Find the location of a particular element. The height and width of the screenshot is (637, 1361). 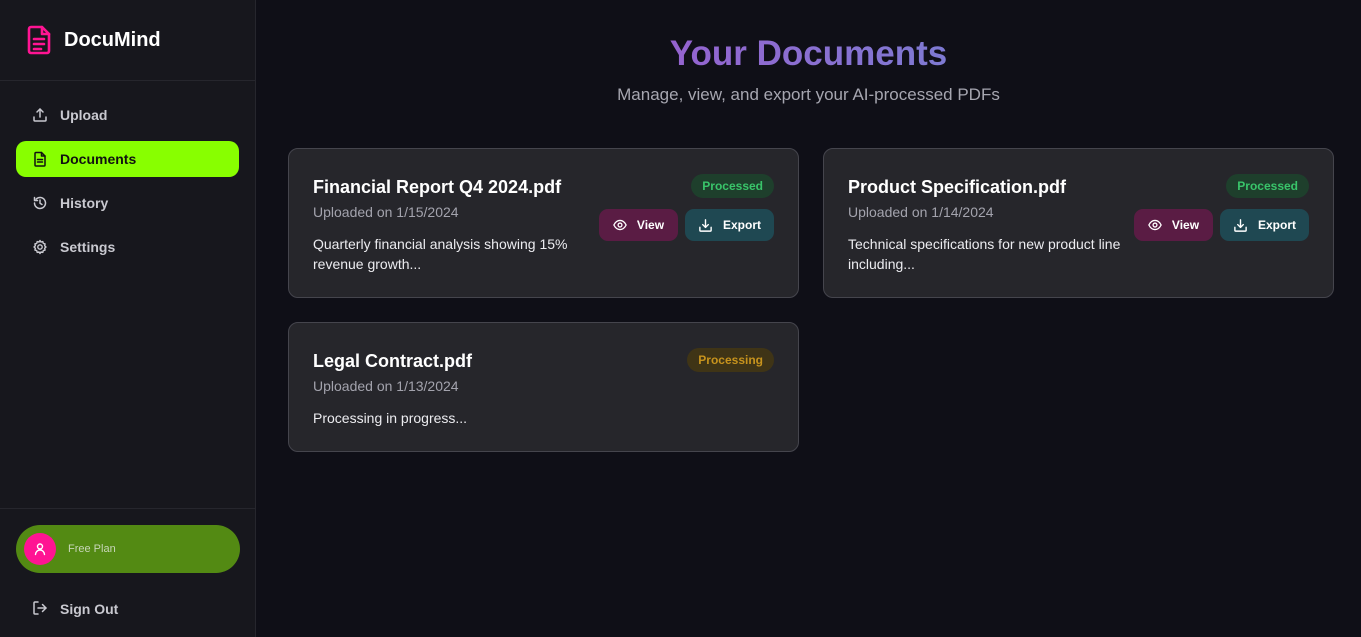

page-title: Your Documents is located at coordinates (808, 54).